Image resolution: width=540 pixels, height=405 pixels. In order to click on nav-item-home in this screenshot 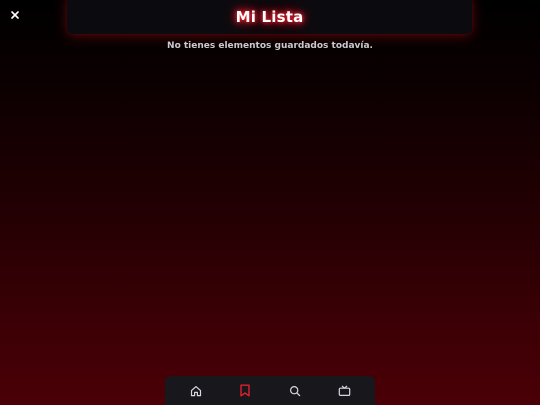, I will do `click(196, 391)`.